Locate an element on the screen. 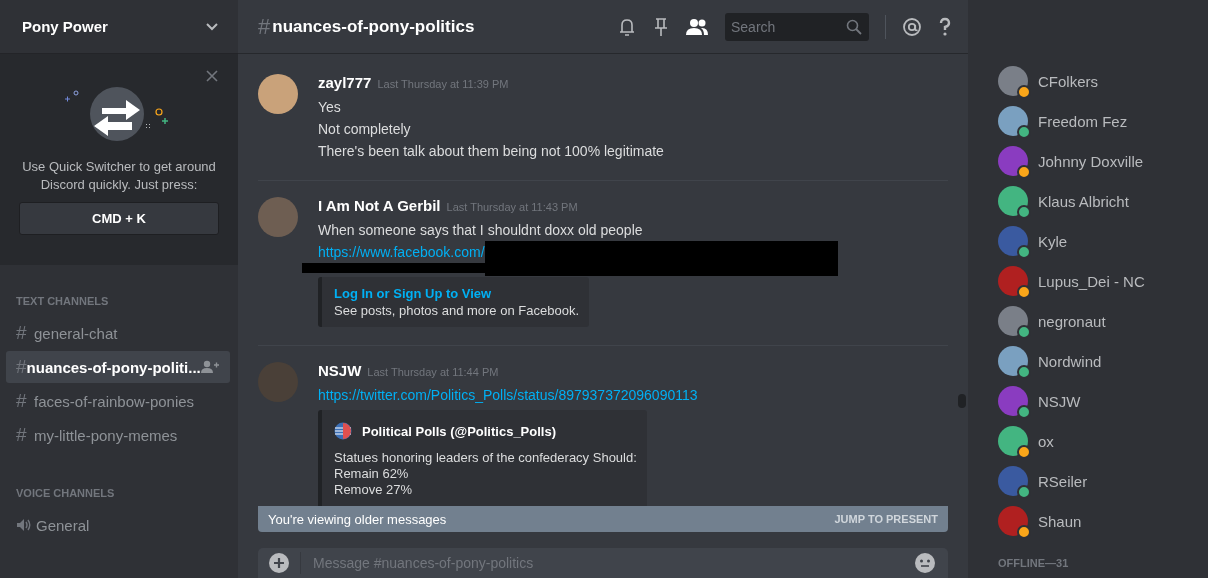  embed-title-link: Log In or Sign Up to View is located at coordinates (456, 294).